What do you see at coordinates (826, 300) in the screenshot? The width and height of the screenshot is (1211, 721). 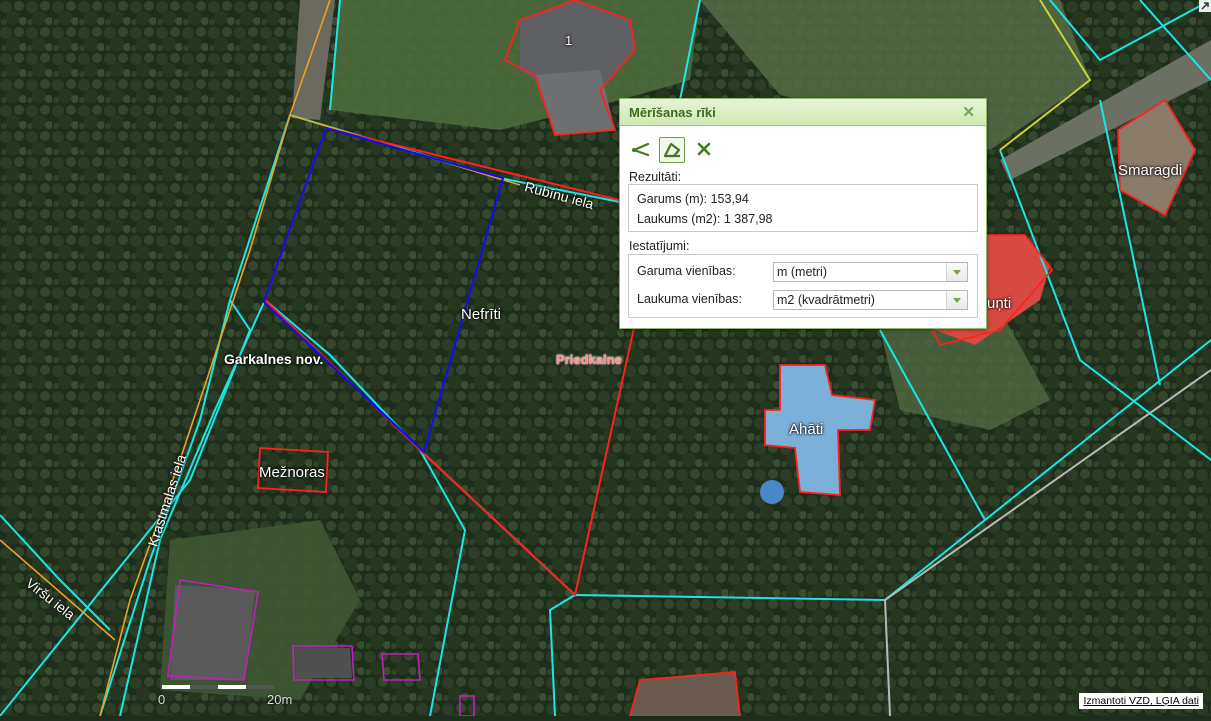 I see `area-units-value: m2 (kvadrātmetri)` at bounding box center [826, 300].